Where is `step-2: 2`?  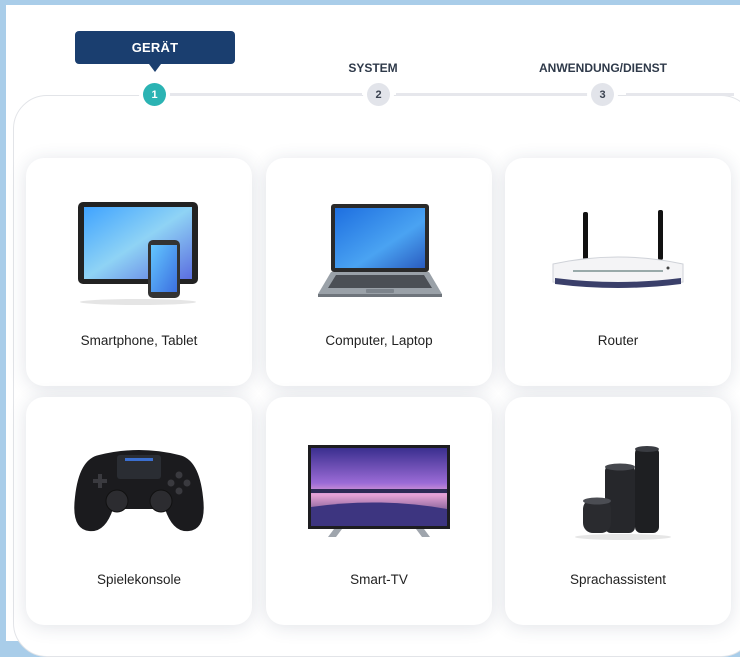 step-2: 2 is located at coordinates (378, 94).